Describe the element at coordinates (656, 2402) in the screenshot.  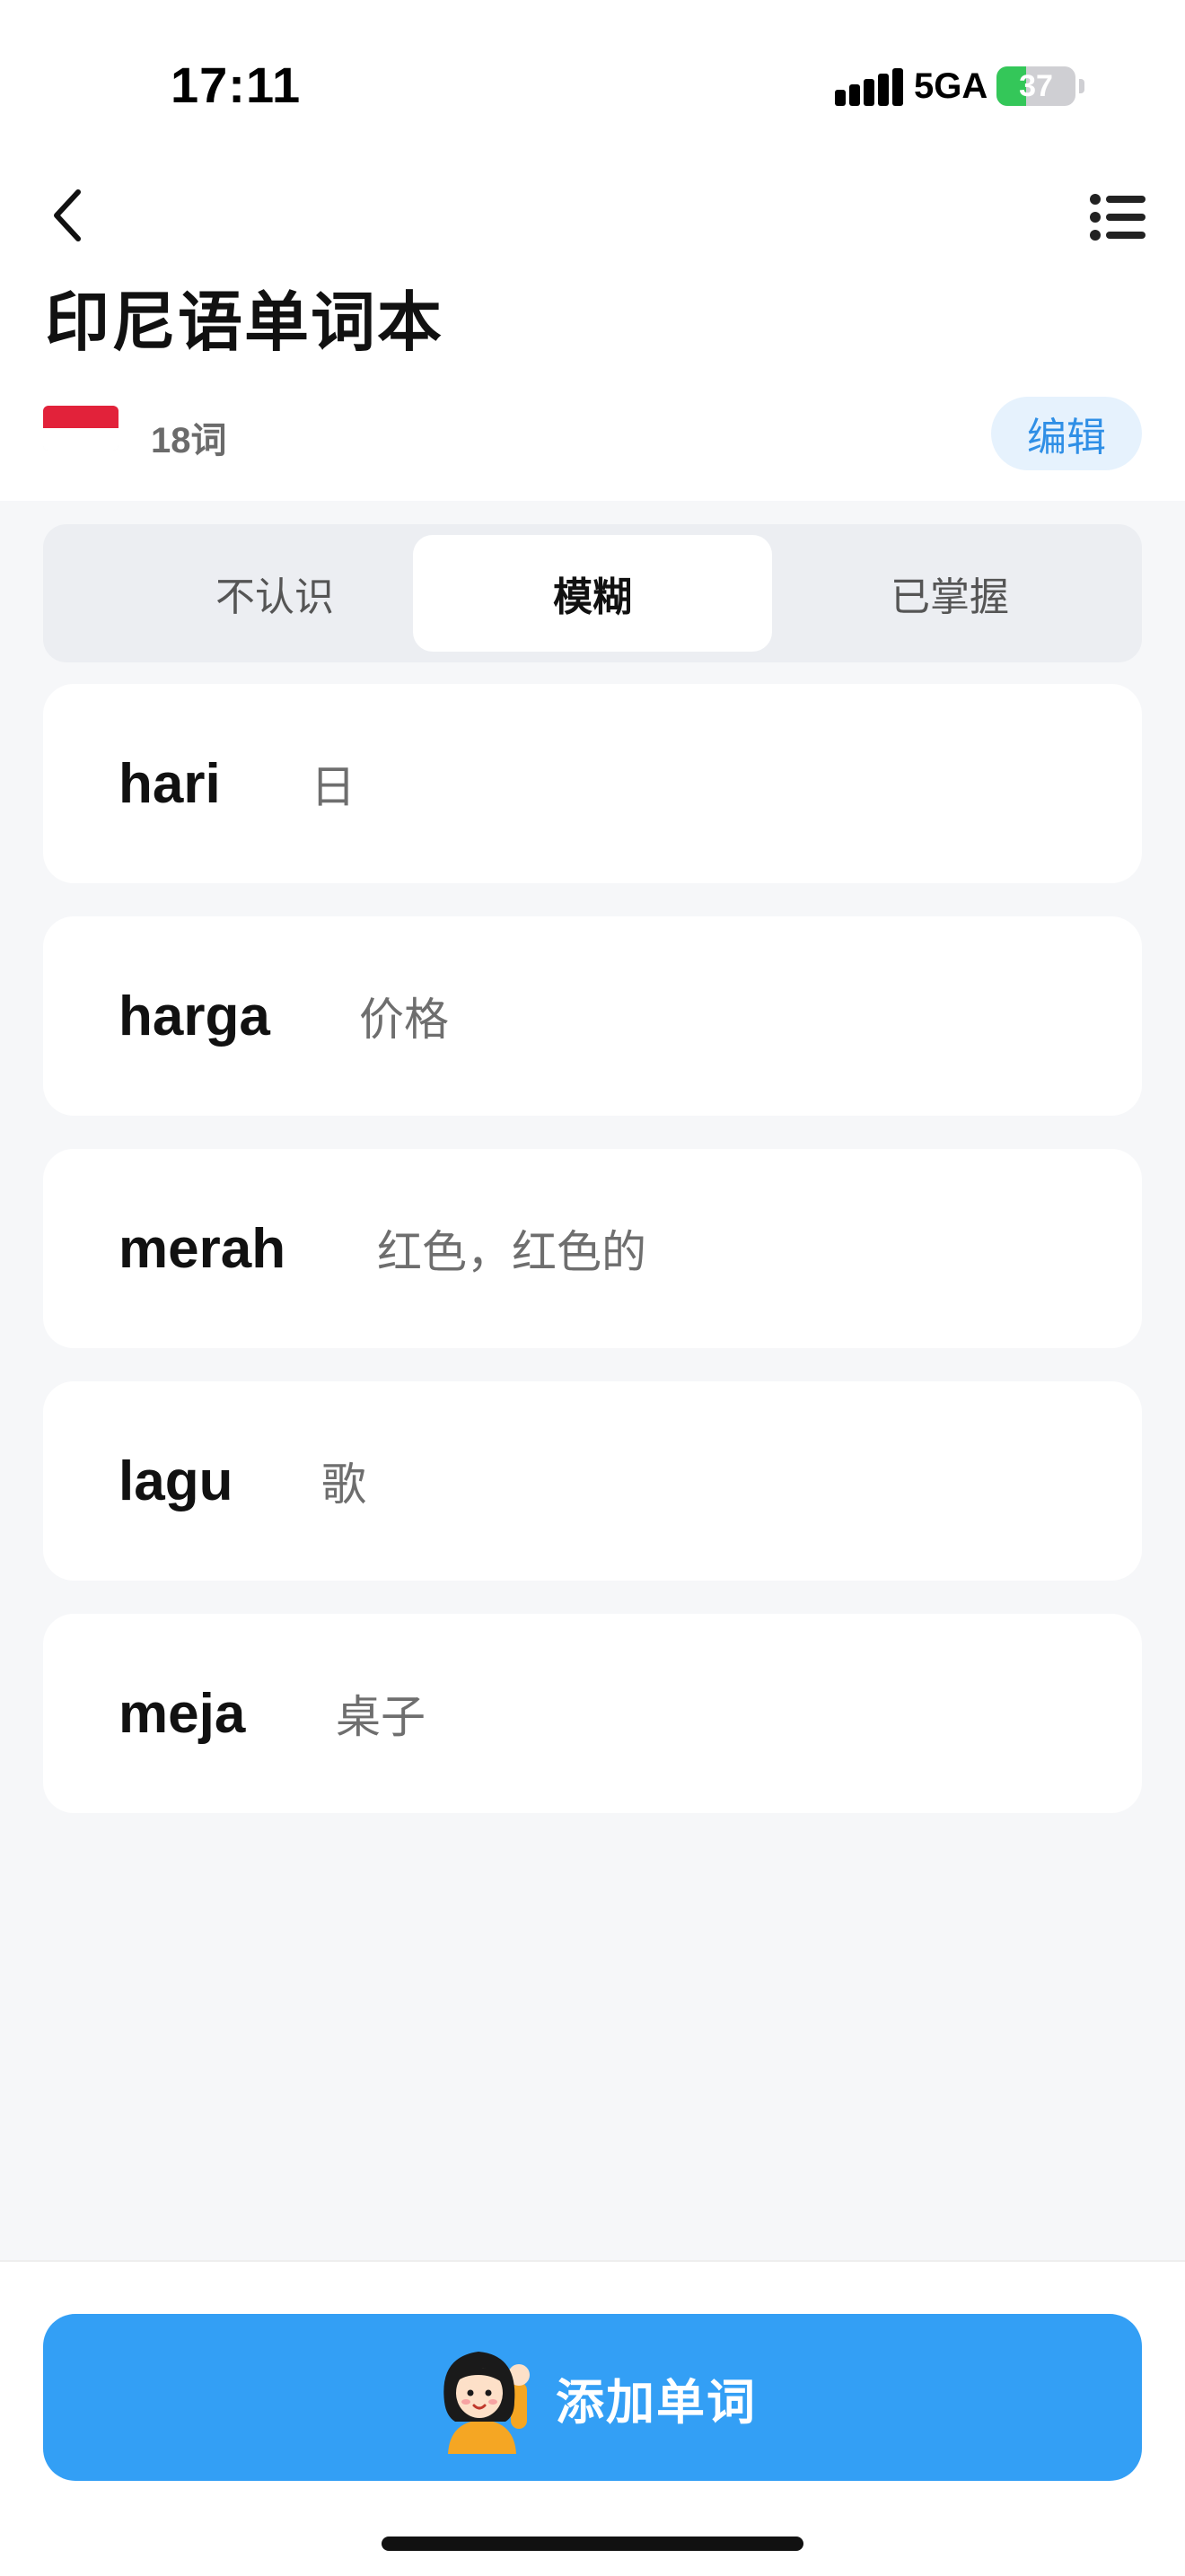
I see `add-word-label: 添加单词` at that location.